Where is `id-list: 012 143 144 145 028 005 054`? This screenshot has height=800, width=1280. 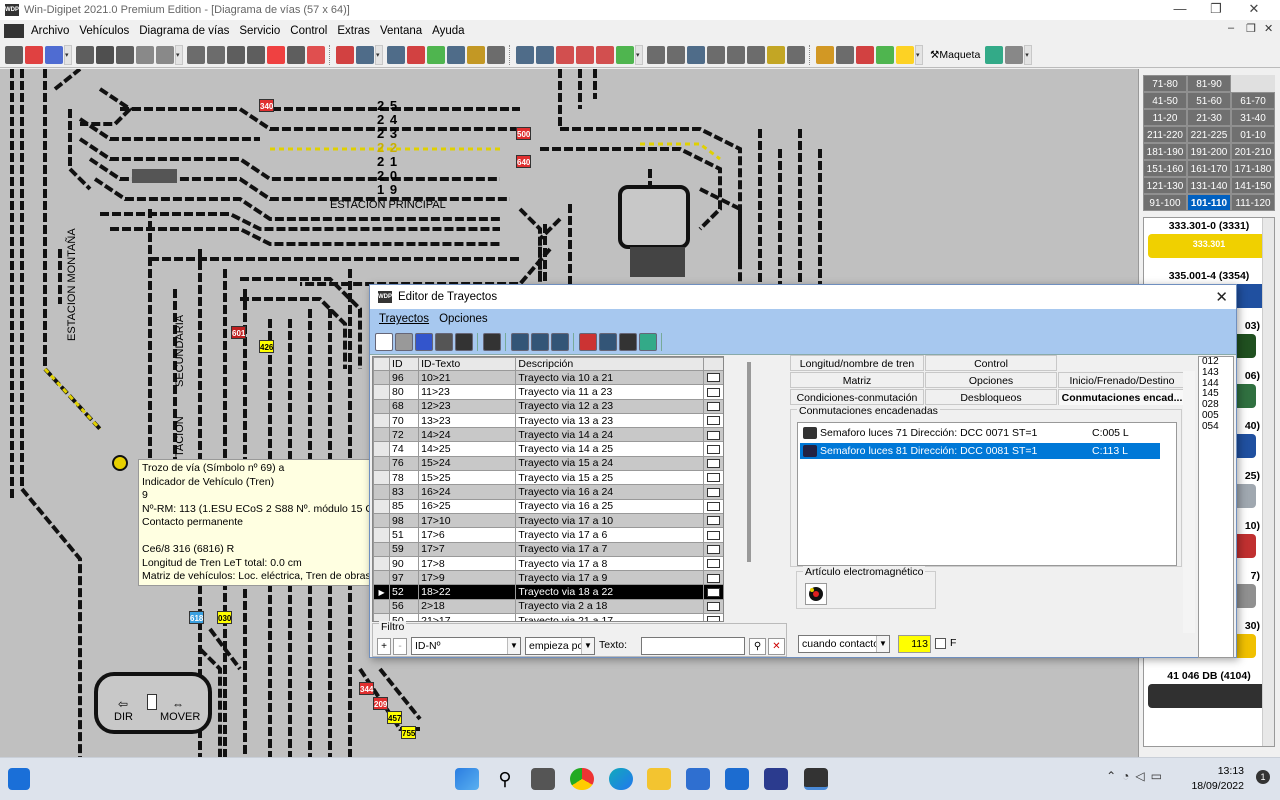
id-list: 012 143 144 145 028 005 054 is located at coordinates (1216, 507).